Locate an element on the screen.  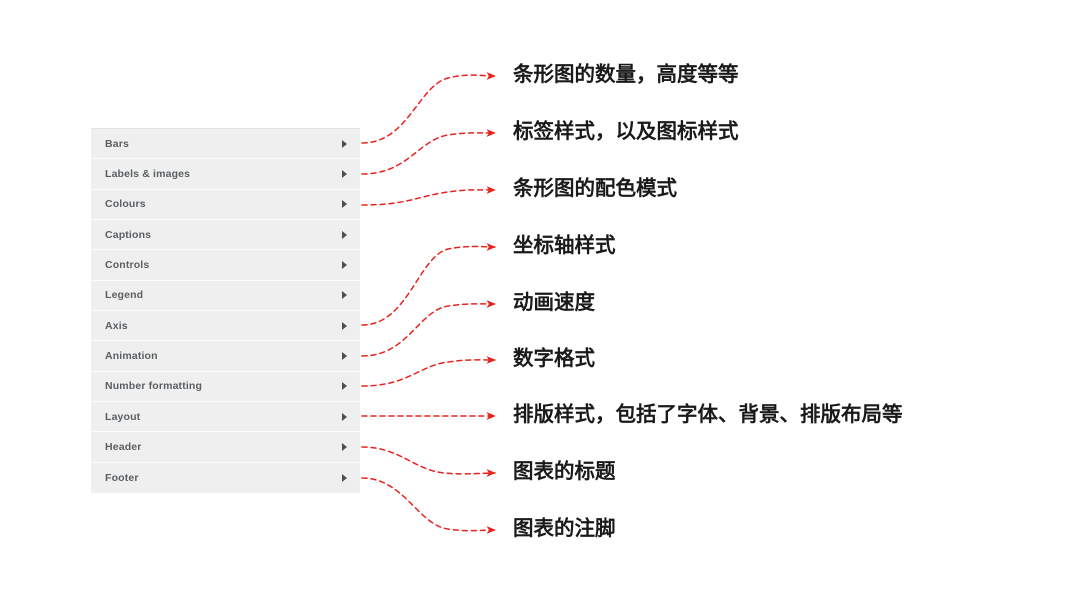
annotation-bars: 条形图的数量，高度等等 is located at coordinates (626, 74).